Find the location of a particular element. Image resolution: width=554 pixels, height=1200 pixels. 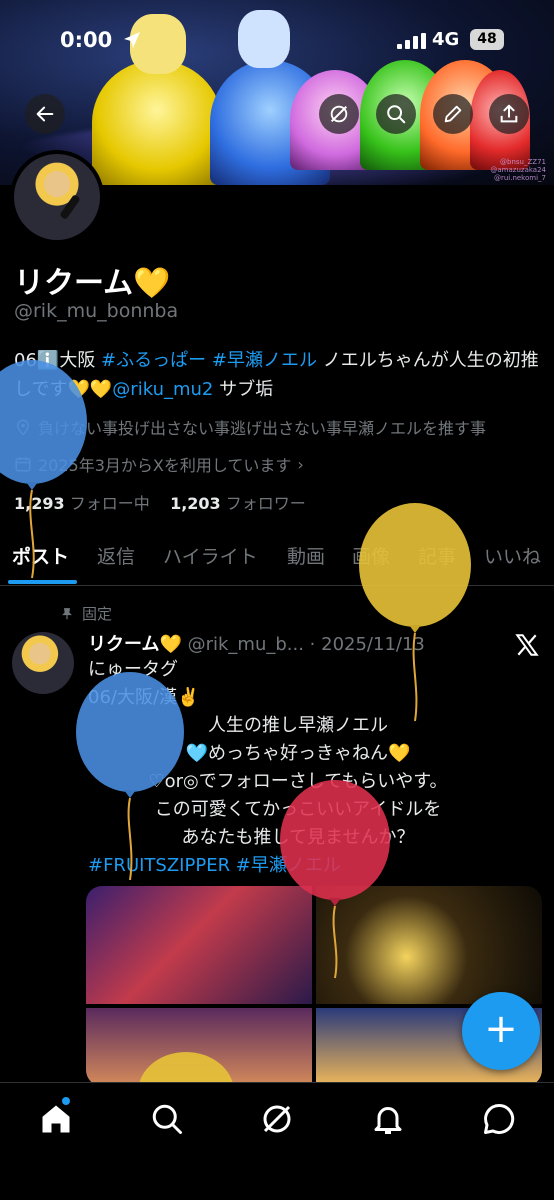

banner-credit: @bnsu_ZZ71 @amazuzaka24 @rui.nekomi_7 is located at coordinates (518, 170).